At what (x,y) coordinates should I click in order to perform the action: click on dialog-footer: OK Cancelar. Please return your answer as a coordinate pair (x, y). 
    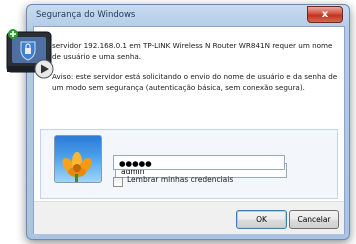
    Looking at the image, I should click on (189, 217).